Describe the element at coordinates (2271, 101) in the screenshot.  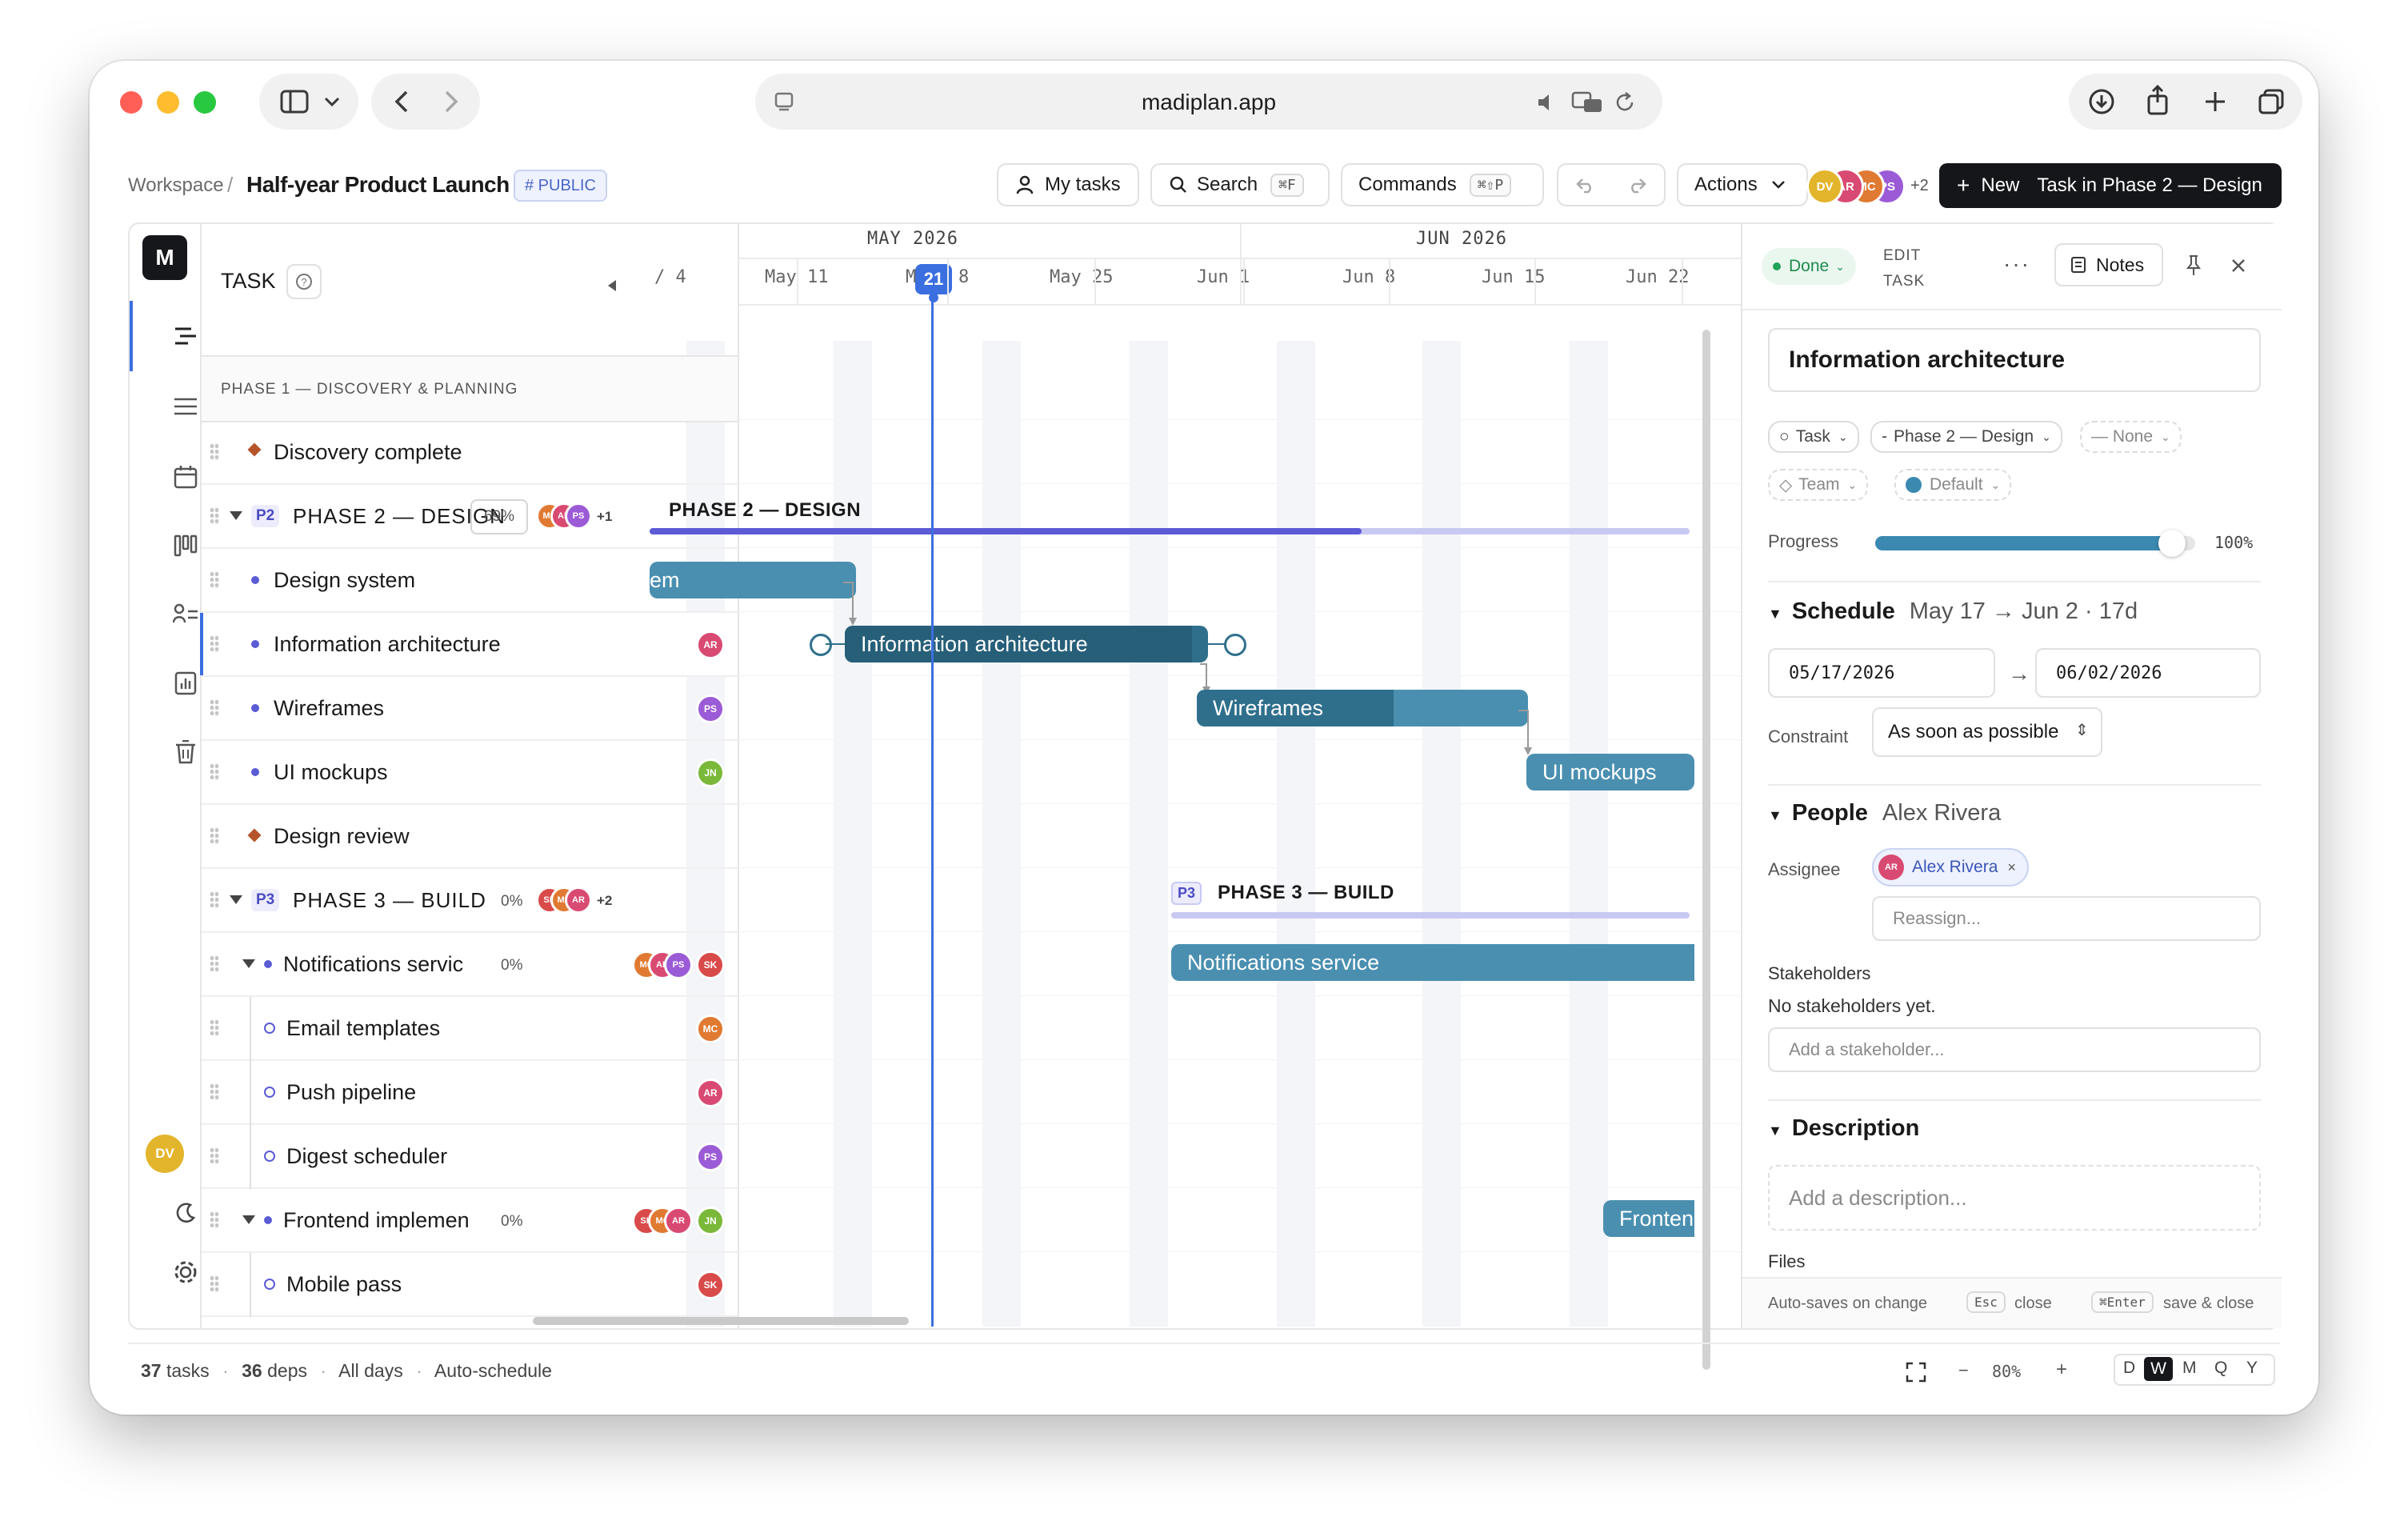
I see `tabs-overview-icon` at that location.